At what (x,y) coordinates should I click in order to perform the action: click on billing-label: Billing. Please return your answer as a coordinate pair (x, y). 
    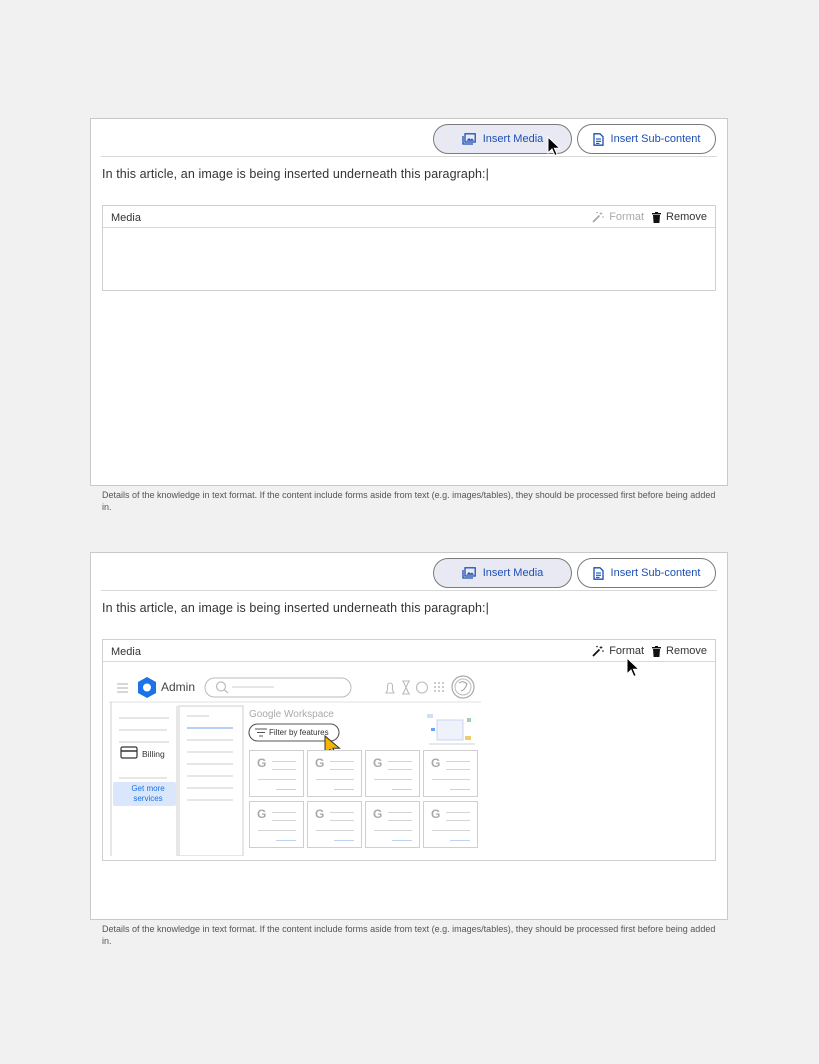
    Looking at the image, I should click on (153, 754).